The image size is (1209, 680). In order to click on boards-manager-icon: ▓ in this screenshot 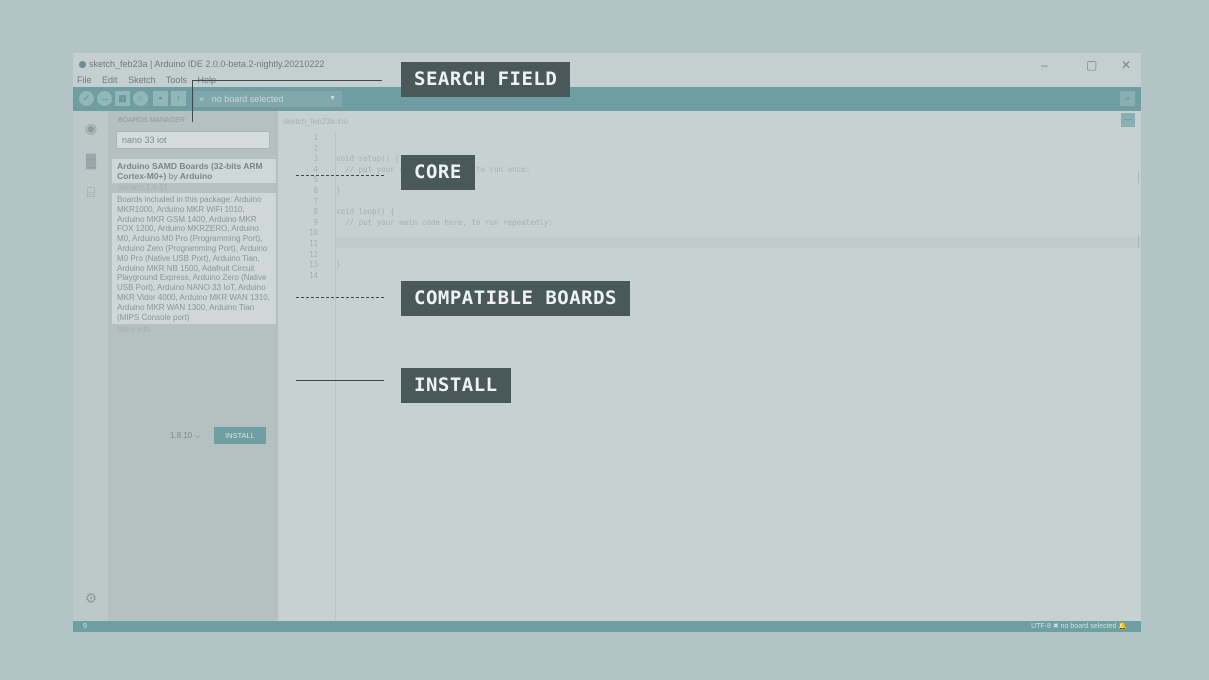, I will do `click(91, 160)`.